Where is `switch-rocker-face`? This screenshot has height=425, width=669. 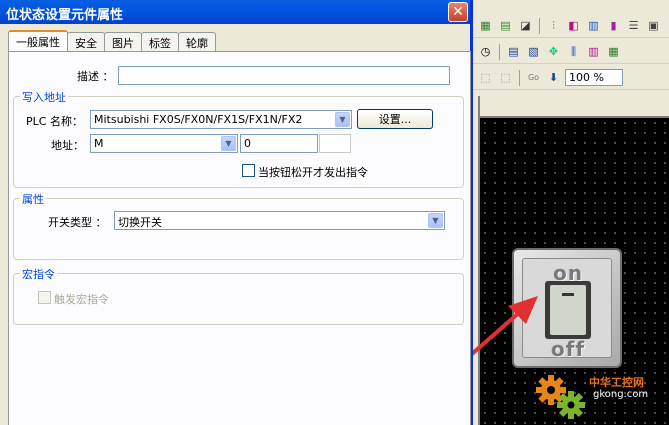 switch-rocker-face is located at coordinates (568, 310).